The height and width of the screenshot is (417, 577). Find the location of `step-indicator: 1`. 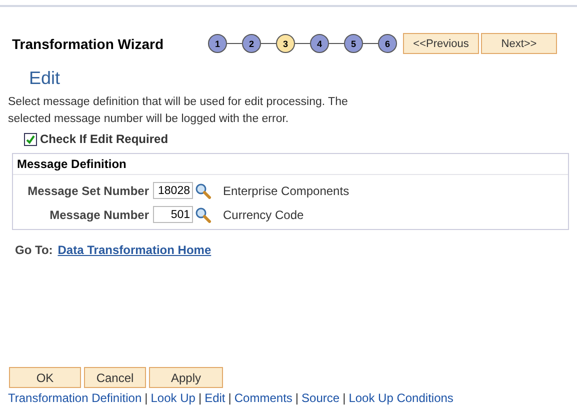

step-indicator: 1 is located at coordinates (217, 43).